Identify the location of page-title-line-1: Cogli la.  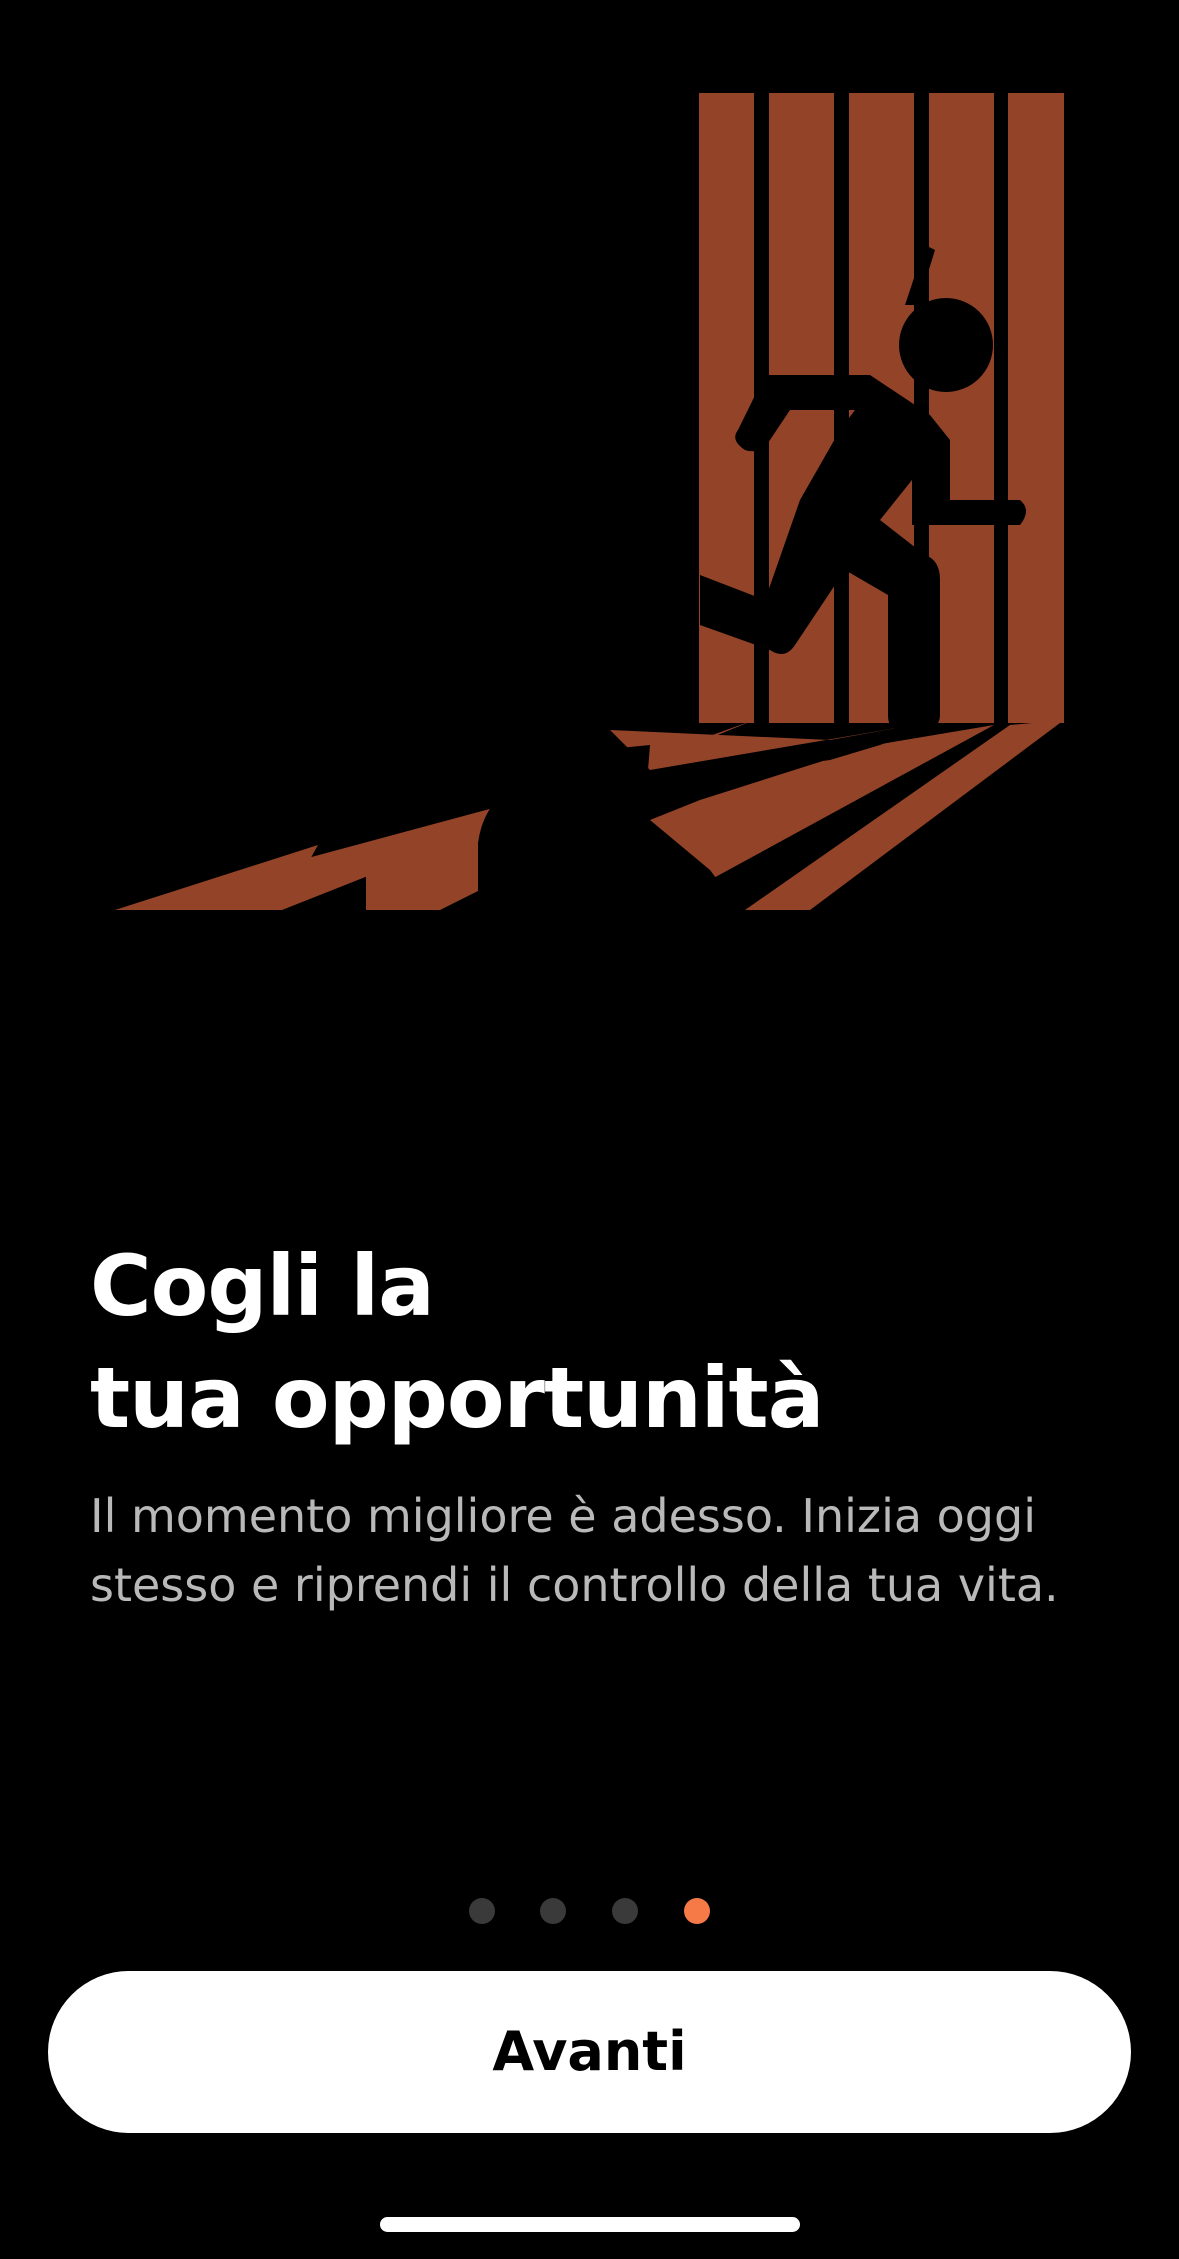
(262, 1286).